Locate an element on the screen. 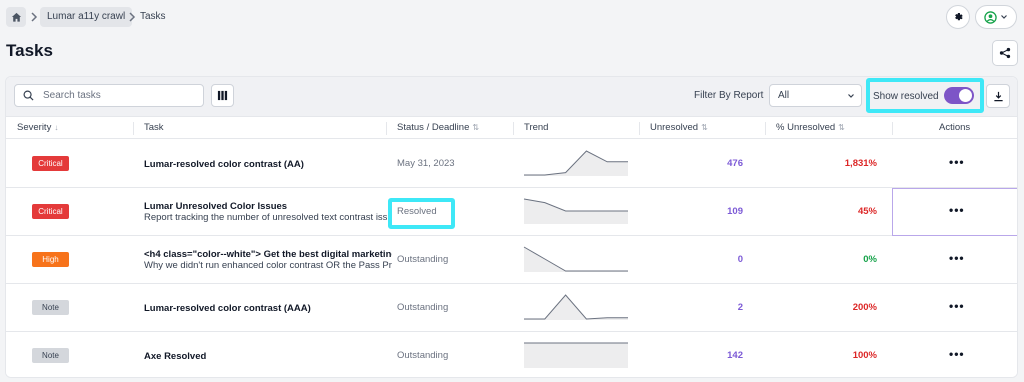  column-header-pct-unresolved: % Unresolved ⇅ is located at coordinates (810, 128).